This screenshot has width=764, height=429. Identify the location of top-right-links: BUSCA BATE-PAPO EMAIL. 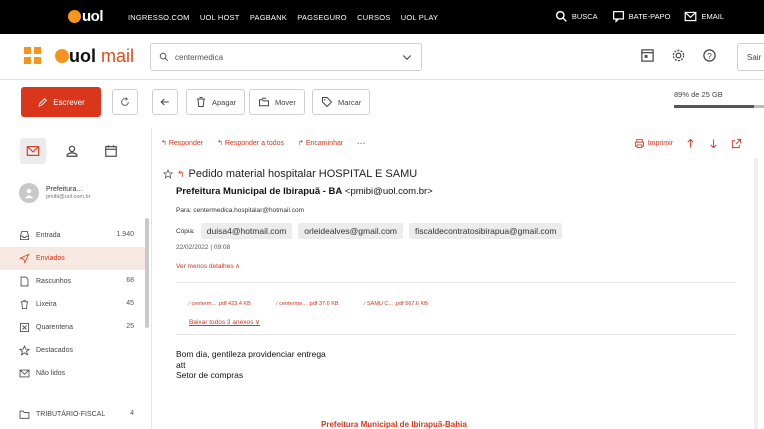
(639, 16).